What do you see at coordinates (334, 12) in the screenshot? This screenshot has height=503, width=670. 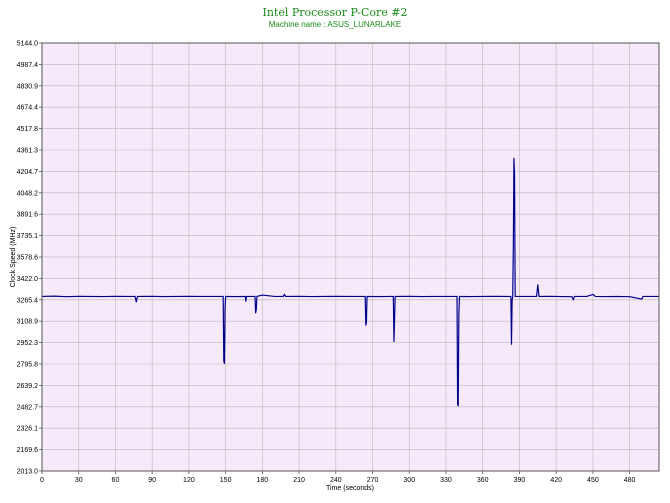 I see `chart-title: Intel Processor P-Core #2` at bounding box center [334, 12].